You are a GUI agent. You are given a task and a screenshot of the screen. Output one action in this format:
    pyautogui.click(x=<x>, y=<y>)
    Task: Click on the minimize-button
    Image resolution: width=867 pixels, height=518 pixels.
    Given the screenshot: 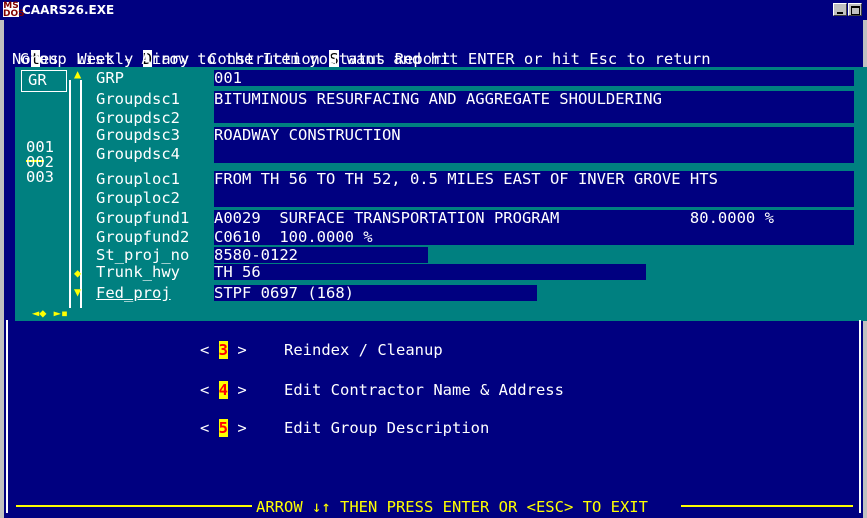 What is the action you would take?
    pyautogui.click(x=840, y=9)
    